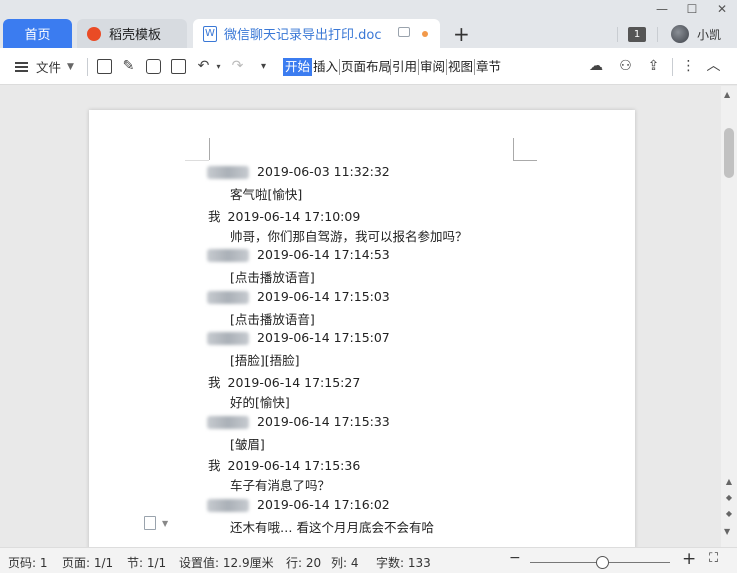 Image resolution: width=737 pixels, height=573 pixels. What do you see at coordinates (688, 66) in the screenshot?
I see `more-options-icon: ⋮` at bounding box center [688, 66].